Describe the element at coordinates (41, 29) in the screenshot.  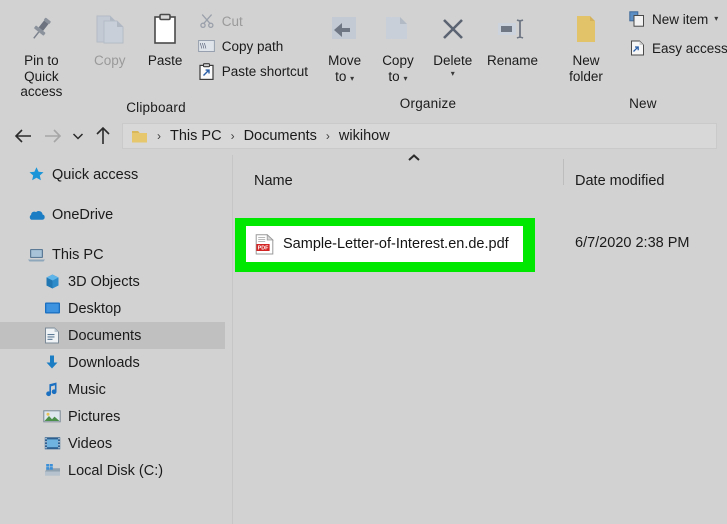
I see `pushpin-icon` at that location.